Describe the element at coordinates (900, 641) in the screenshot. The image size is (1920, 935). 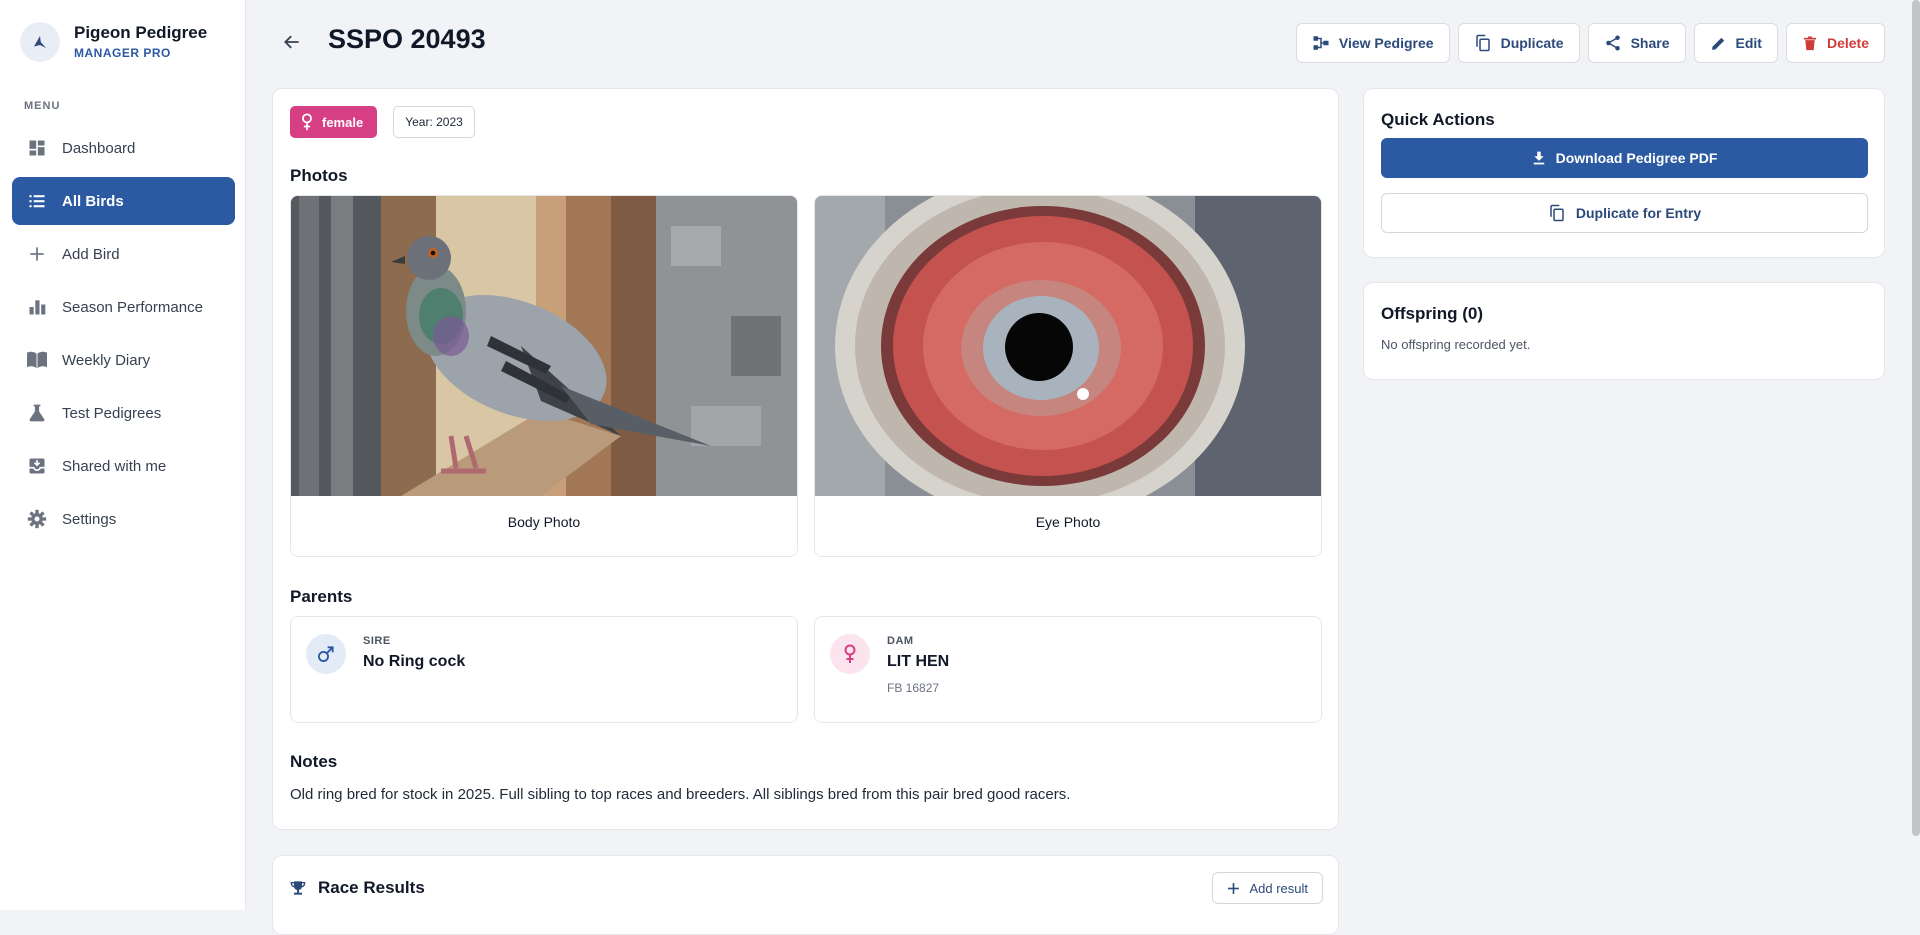
I see `dam-role: DAM` at that location.